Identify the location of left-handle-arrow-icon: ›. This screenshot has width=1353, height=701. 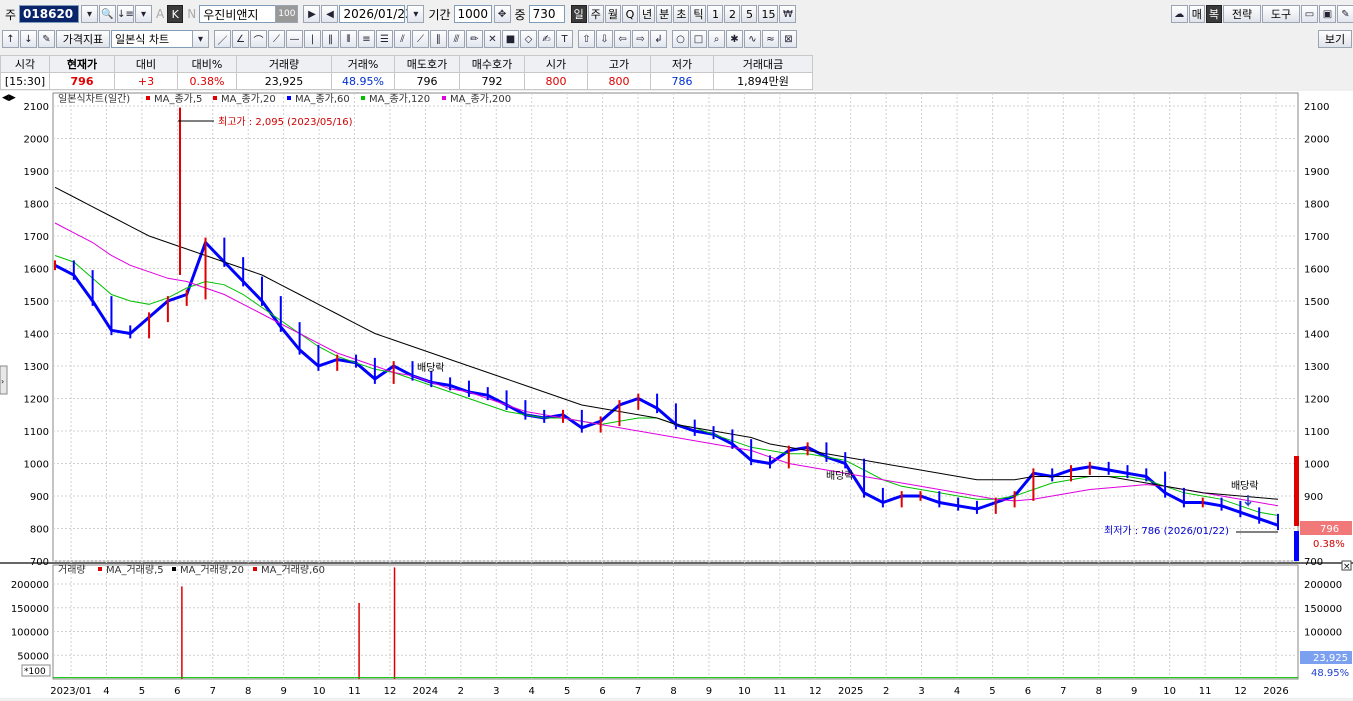
(2, 381).